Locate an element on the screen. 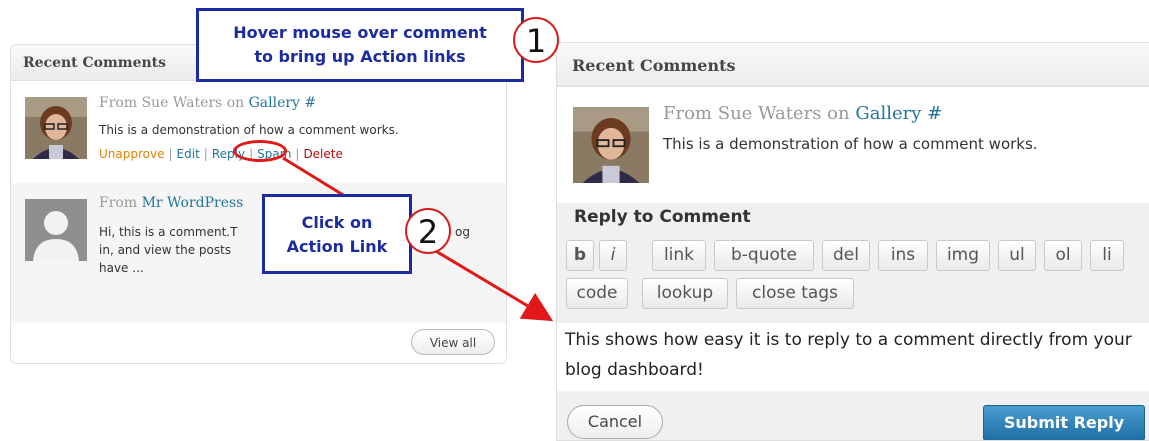  view-all-button: View all is located at coordinates (453, 342).